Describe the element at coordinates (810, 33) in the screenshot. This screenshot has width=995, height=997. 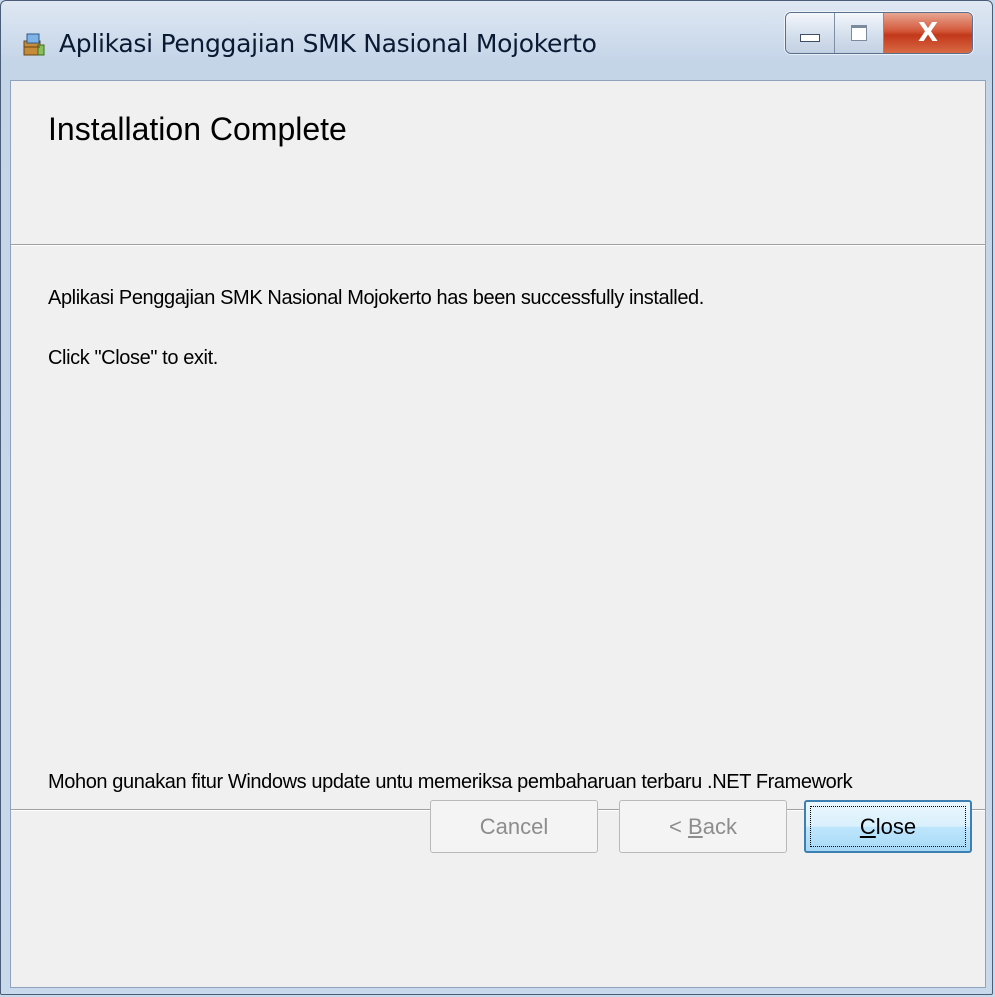
I see `minimize-button` at that location.